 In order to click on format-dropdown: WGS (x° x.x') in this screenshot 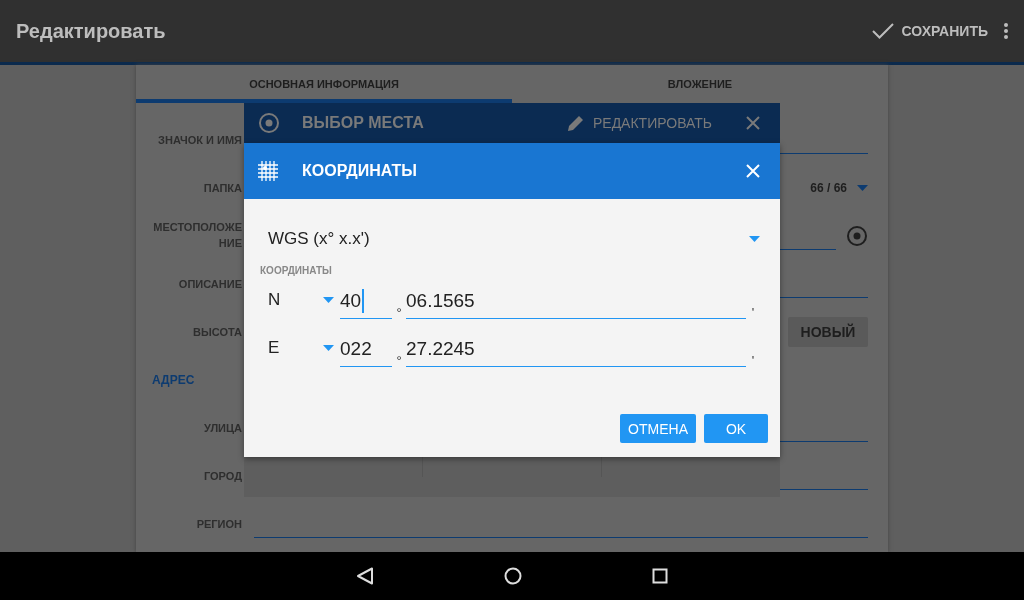, I will do `click(514, 239)`.